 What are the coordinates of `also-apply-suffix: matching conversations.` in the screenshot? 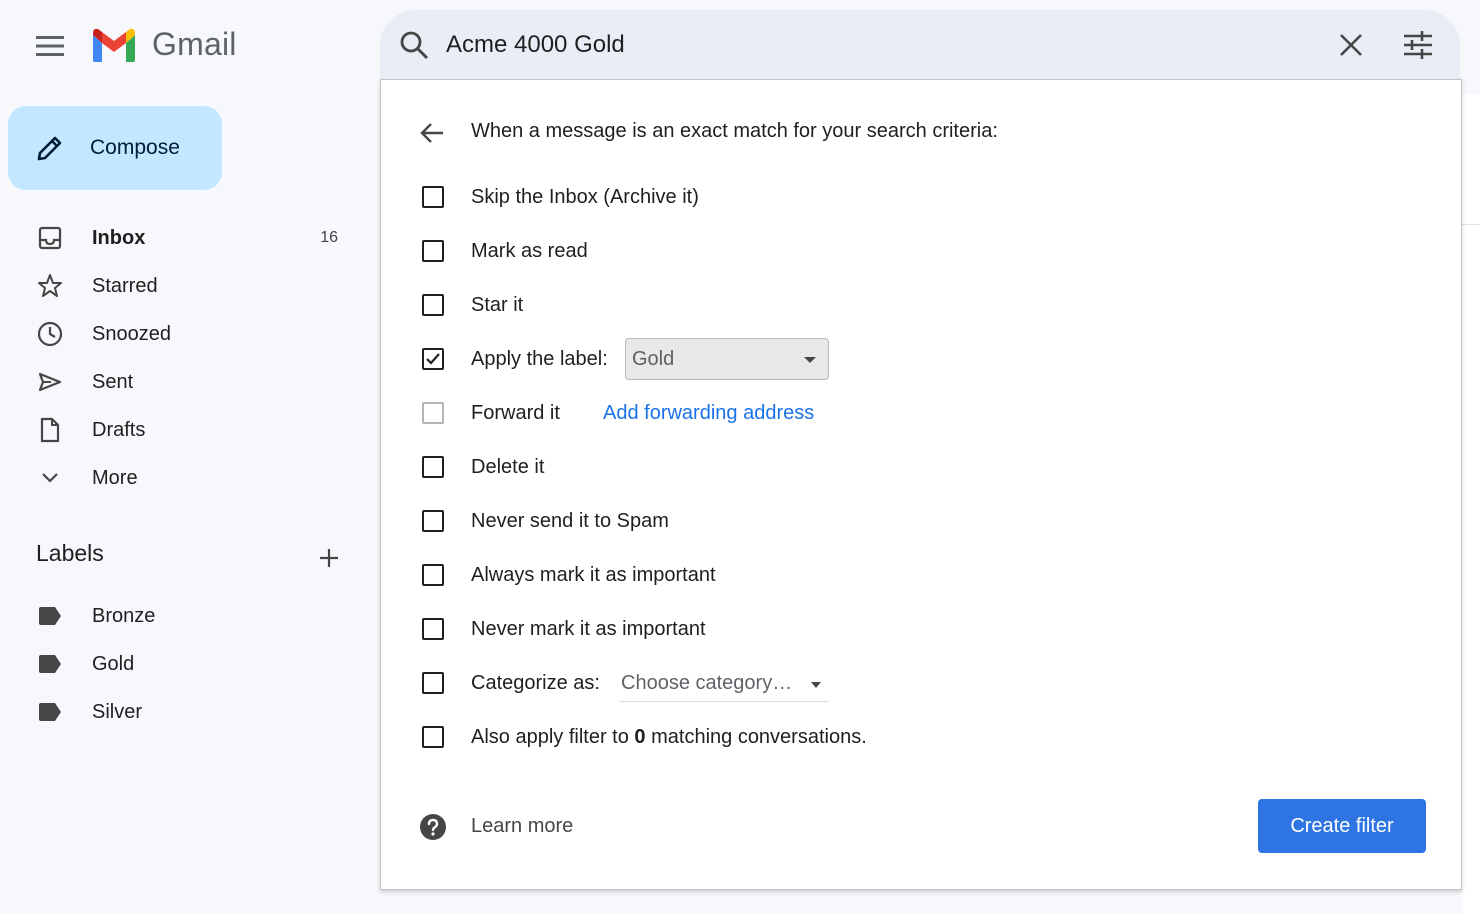 It's located at (756, 737).